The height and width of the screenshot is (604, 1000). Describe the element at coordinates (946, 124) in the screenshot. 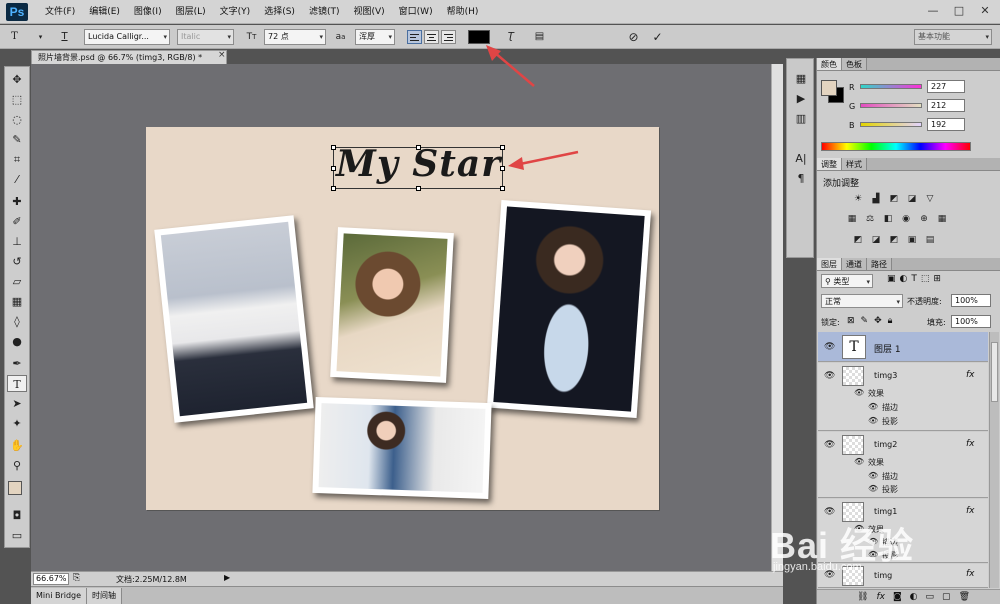

I see `b-value-field: 192` at that location.